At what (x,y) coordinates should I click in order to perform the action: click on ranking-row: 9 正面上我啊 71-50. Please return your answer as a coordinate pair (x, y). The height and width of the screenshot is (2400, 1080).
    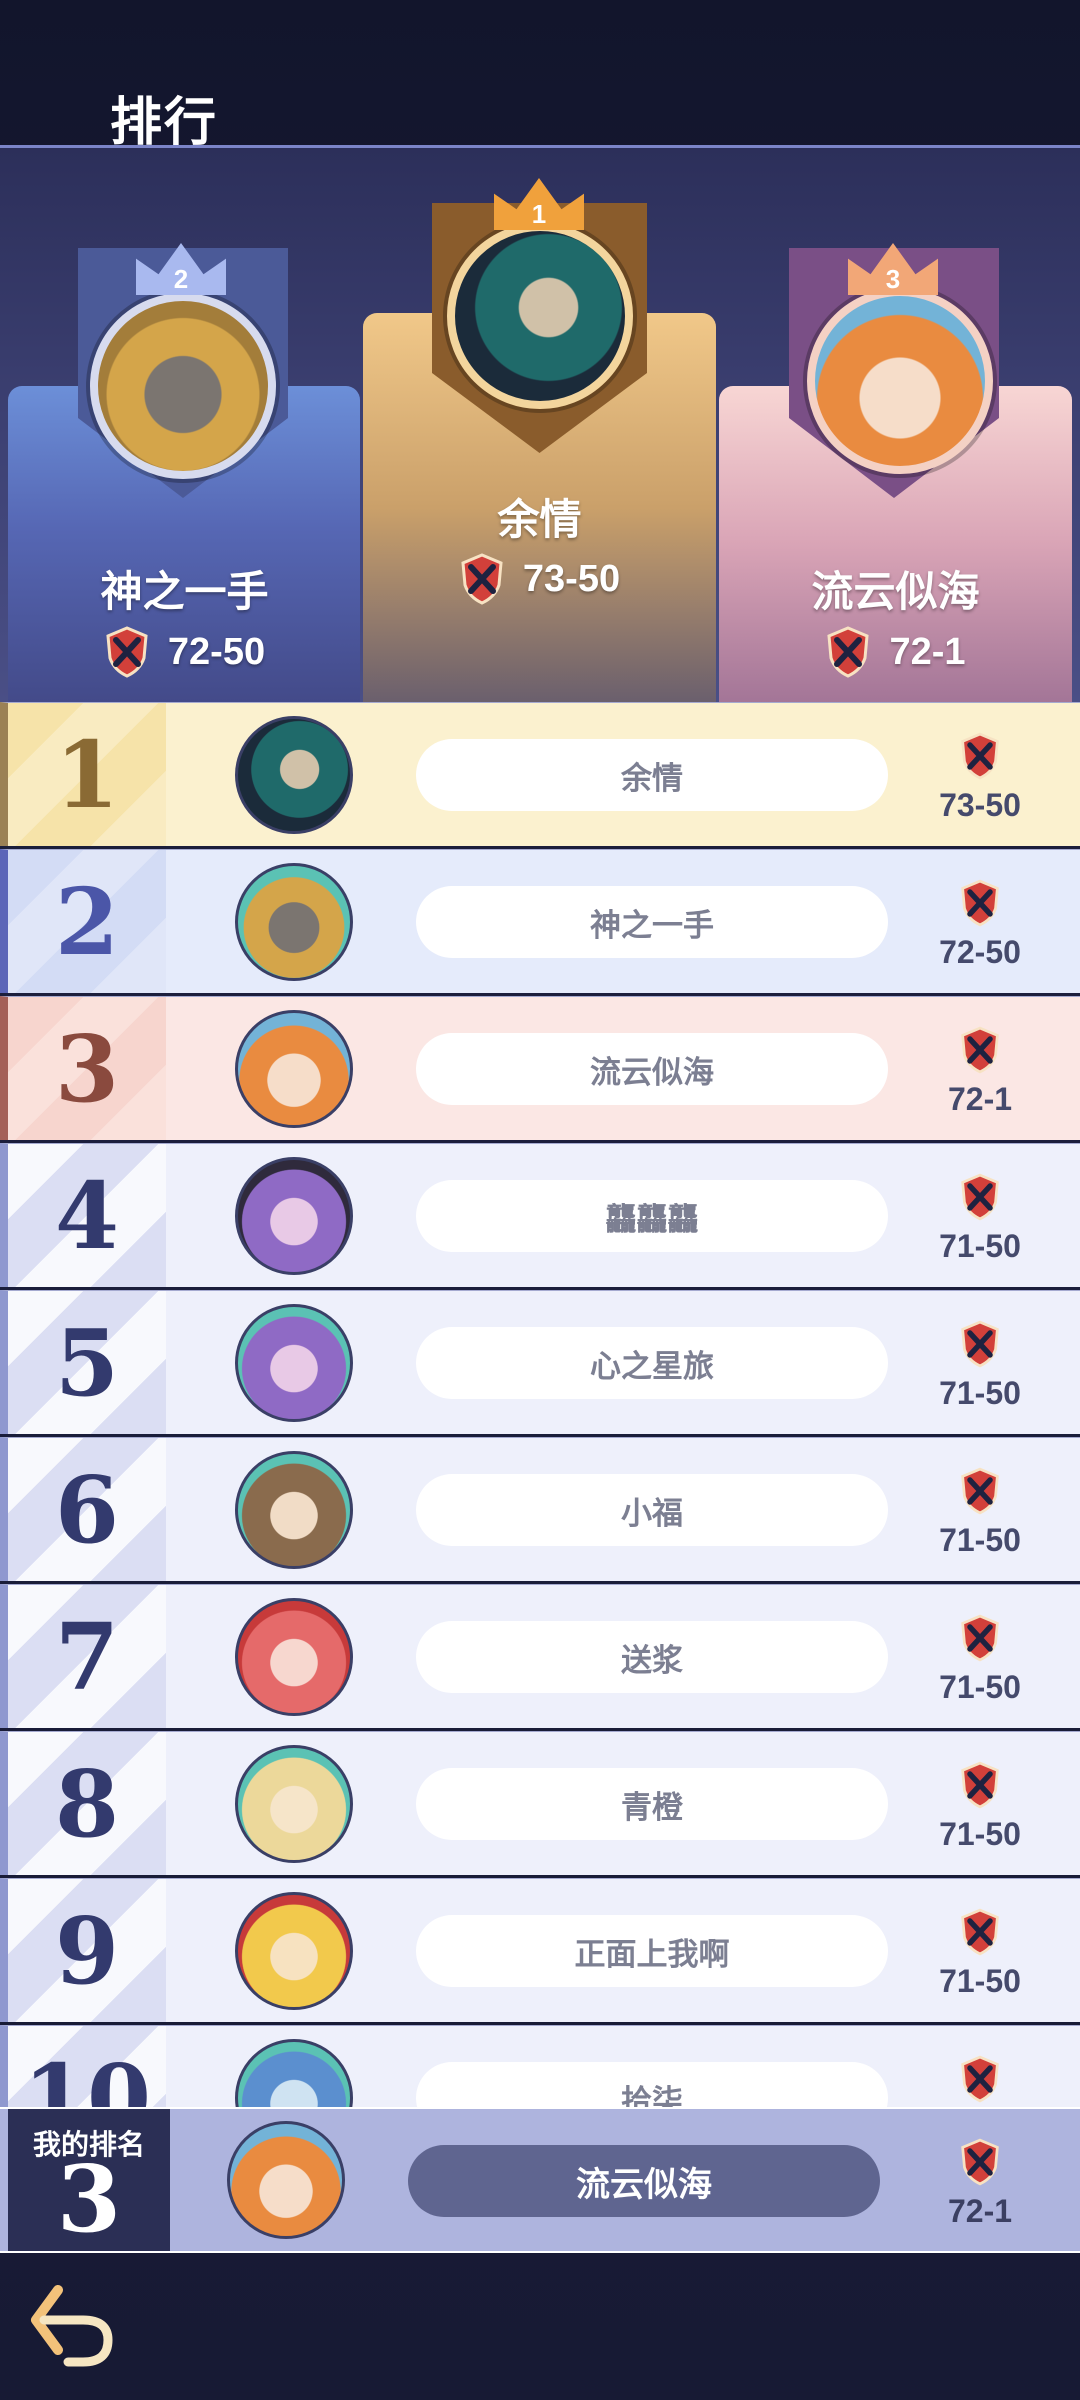
    Looking at the image, I should click on (540, 1950).